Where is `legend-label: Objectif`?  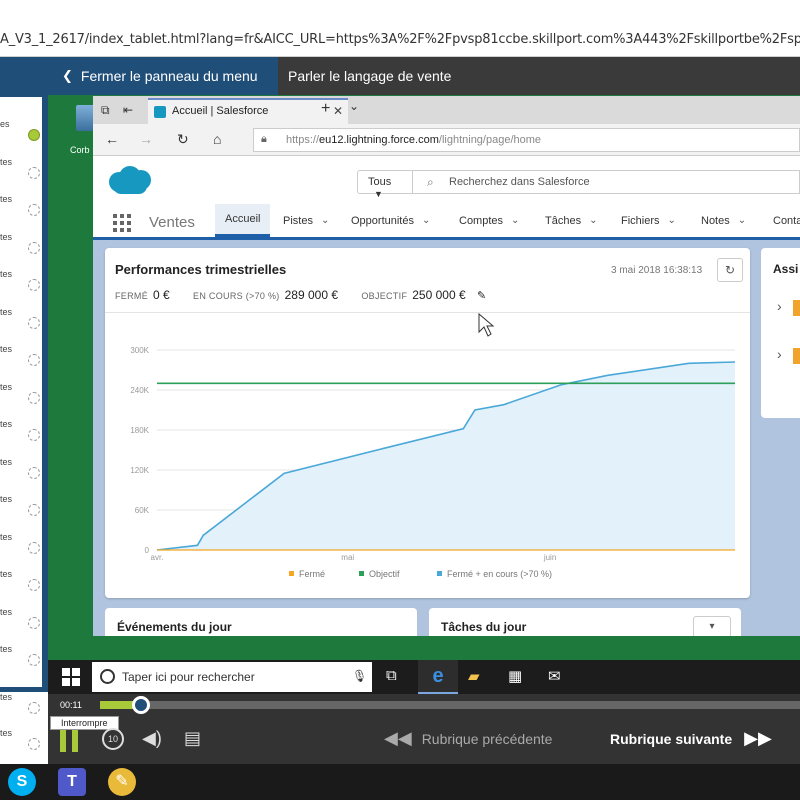 legend-label: Objectif is located at coordinates (384, 574).